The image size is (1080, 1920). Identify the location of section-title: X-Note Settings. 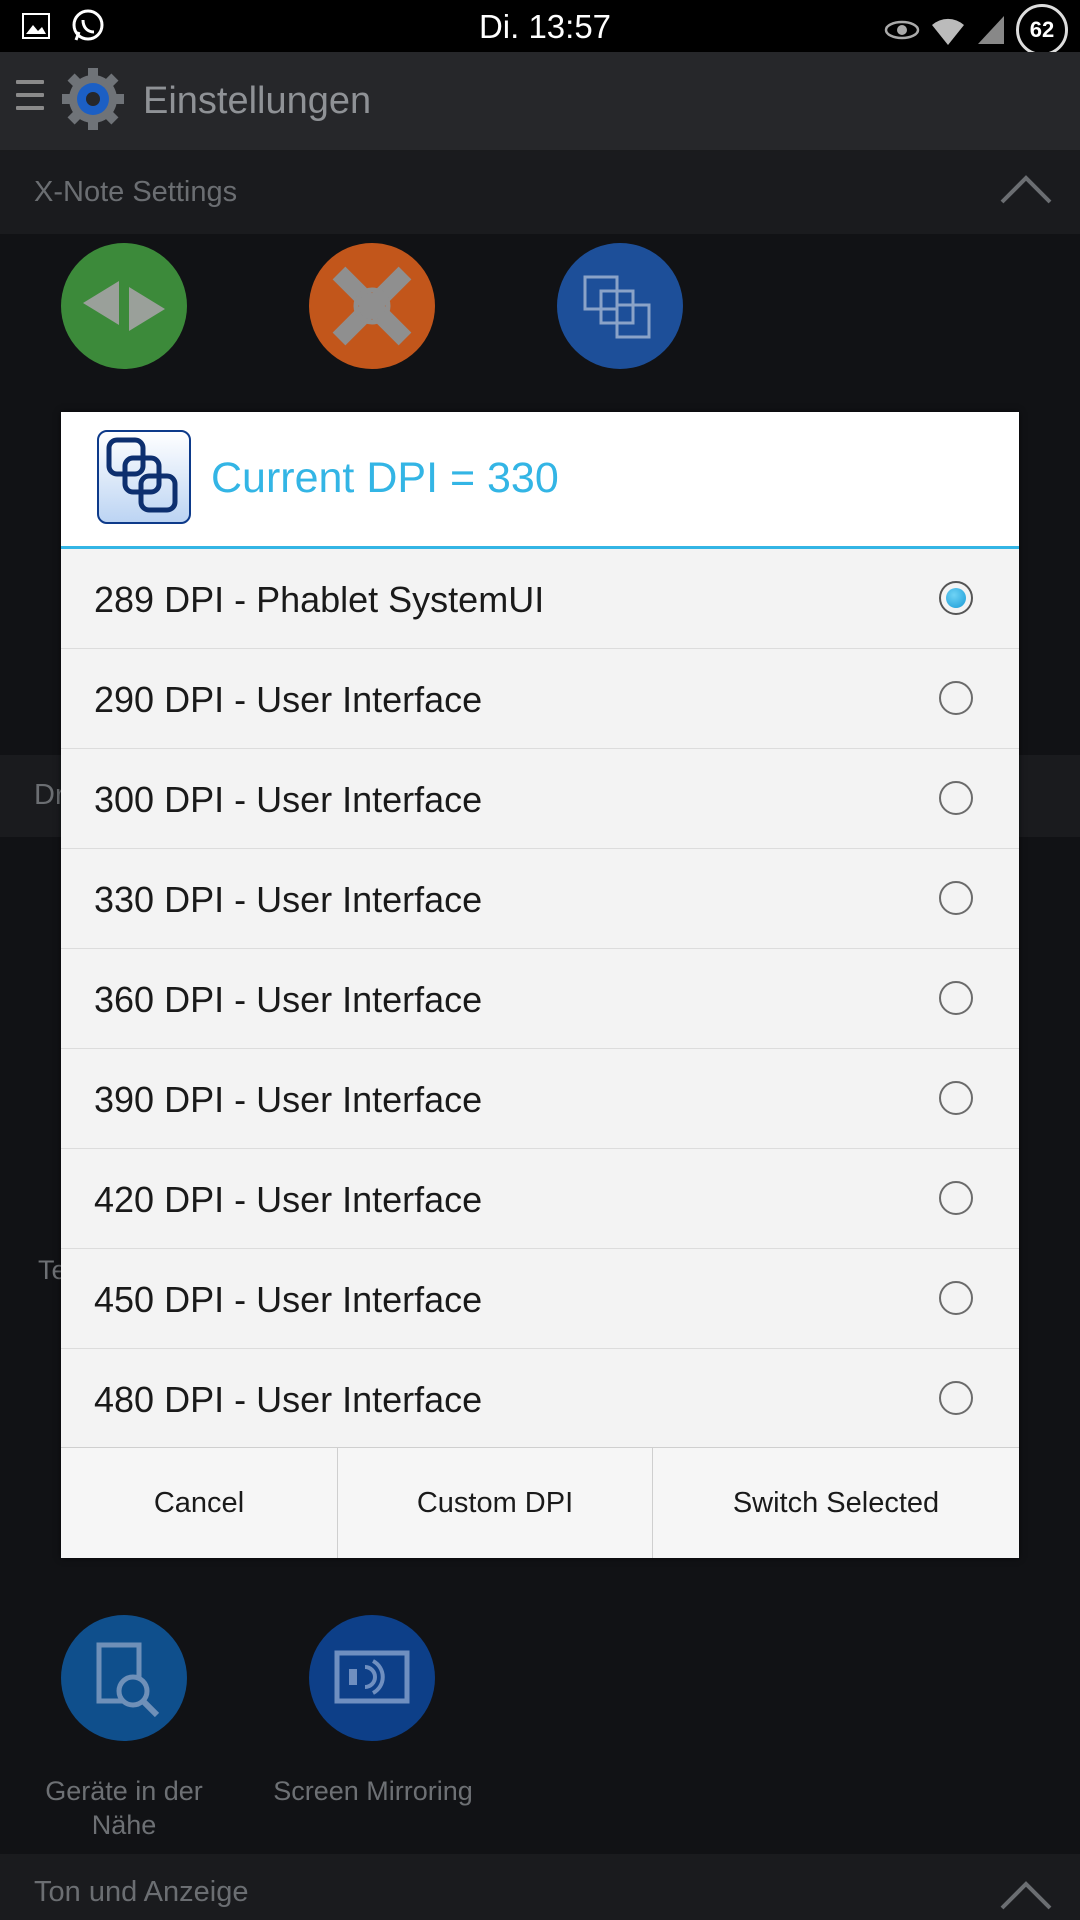
(136, 192).